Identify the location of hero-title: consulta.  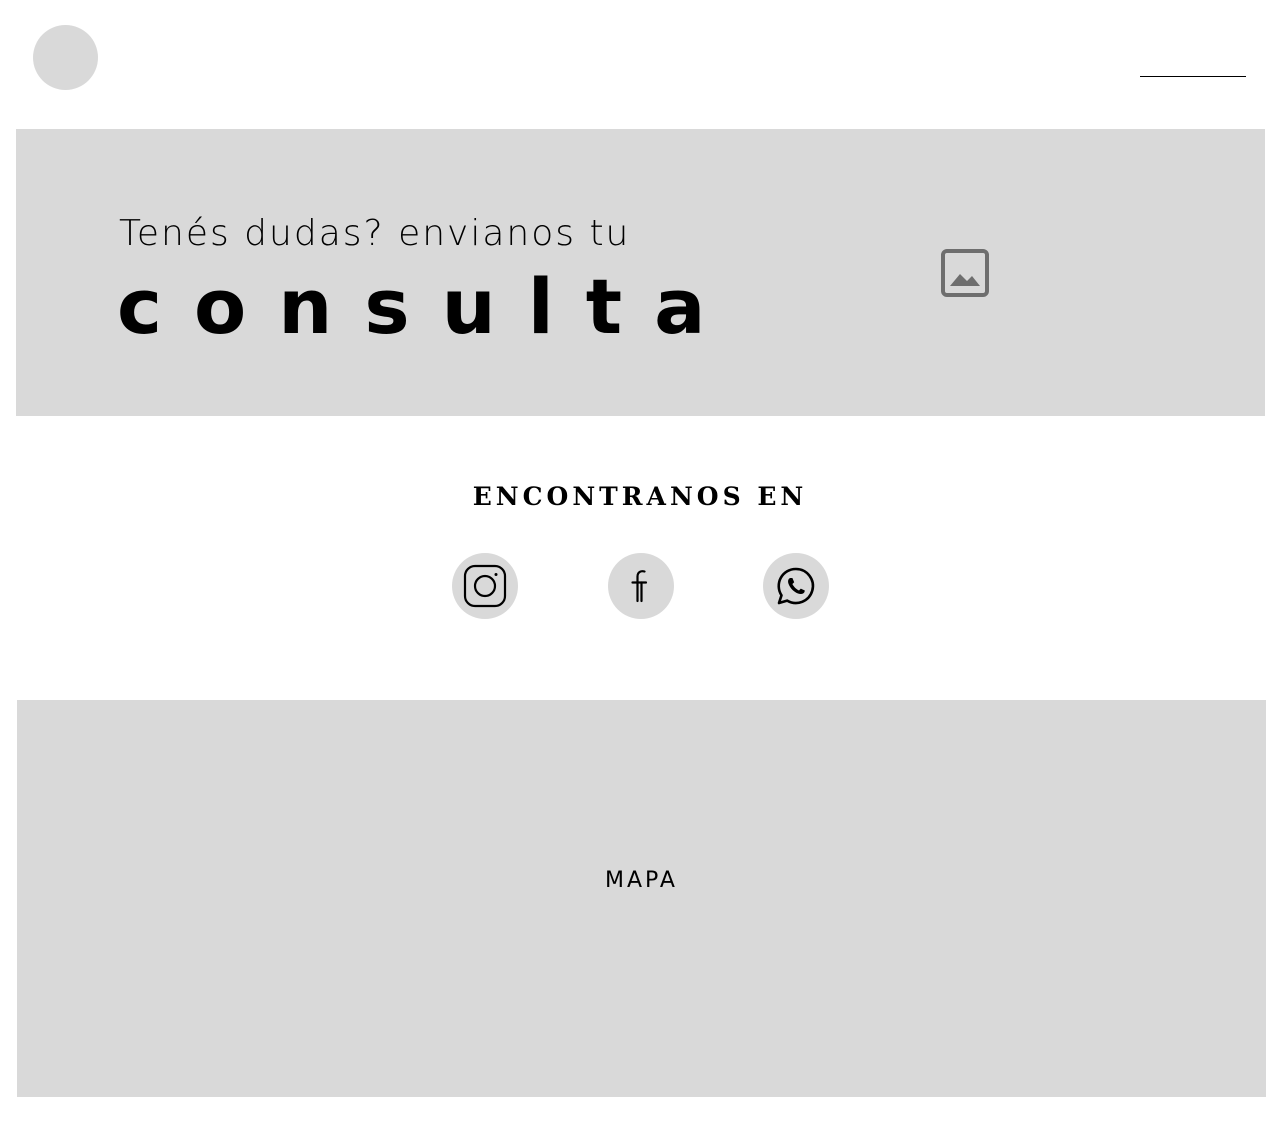
(427, 306).